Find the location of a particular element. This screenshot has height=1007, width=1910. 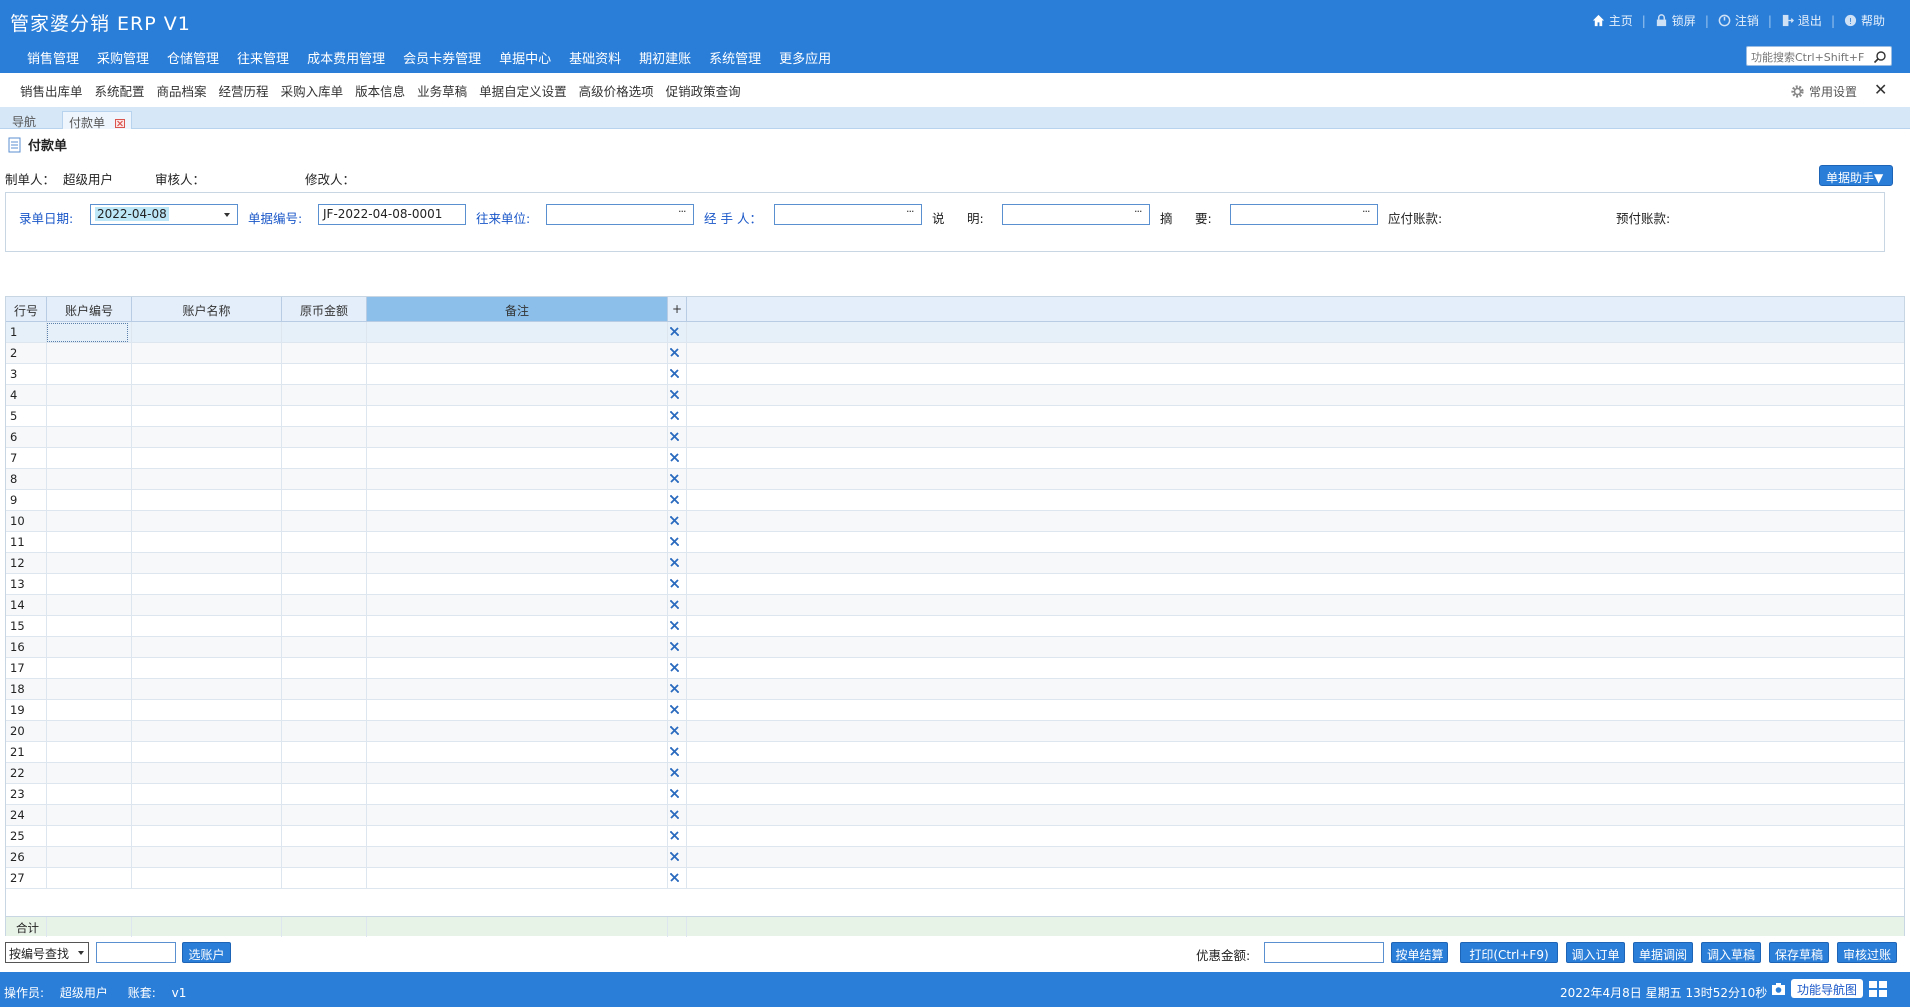

table-row: 25 is located at coordinates (955, 836).